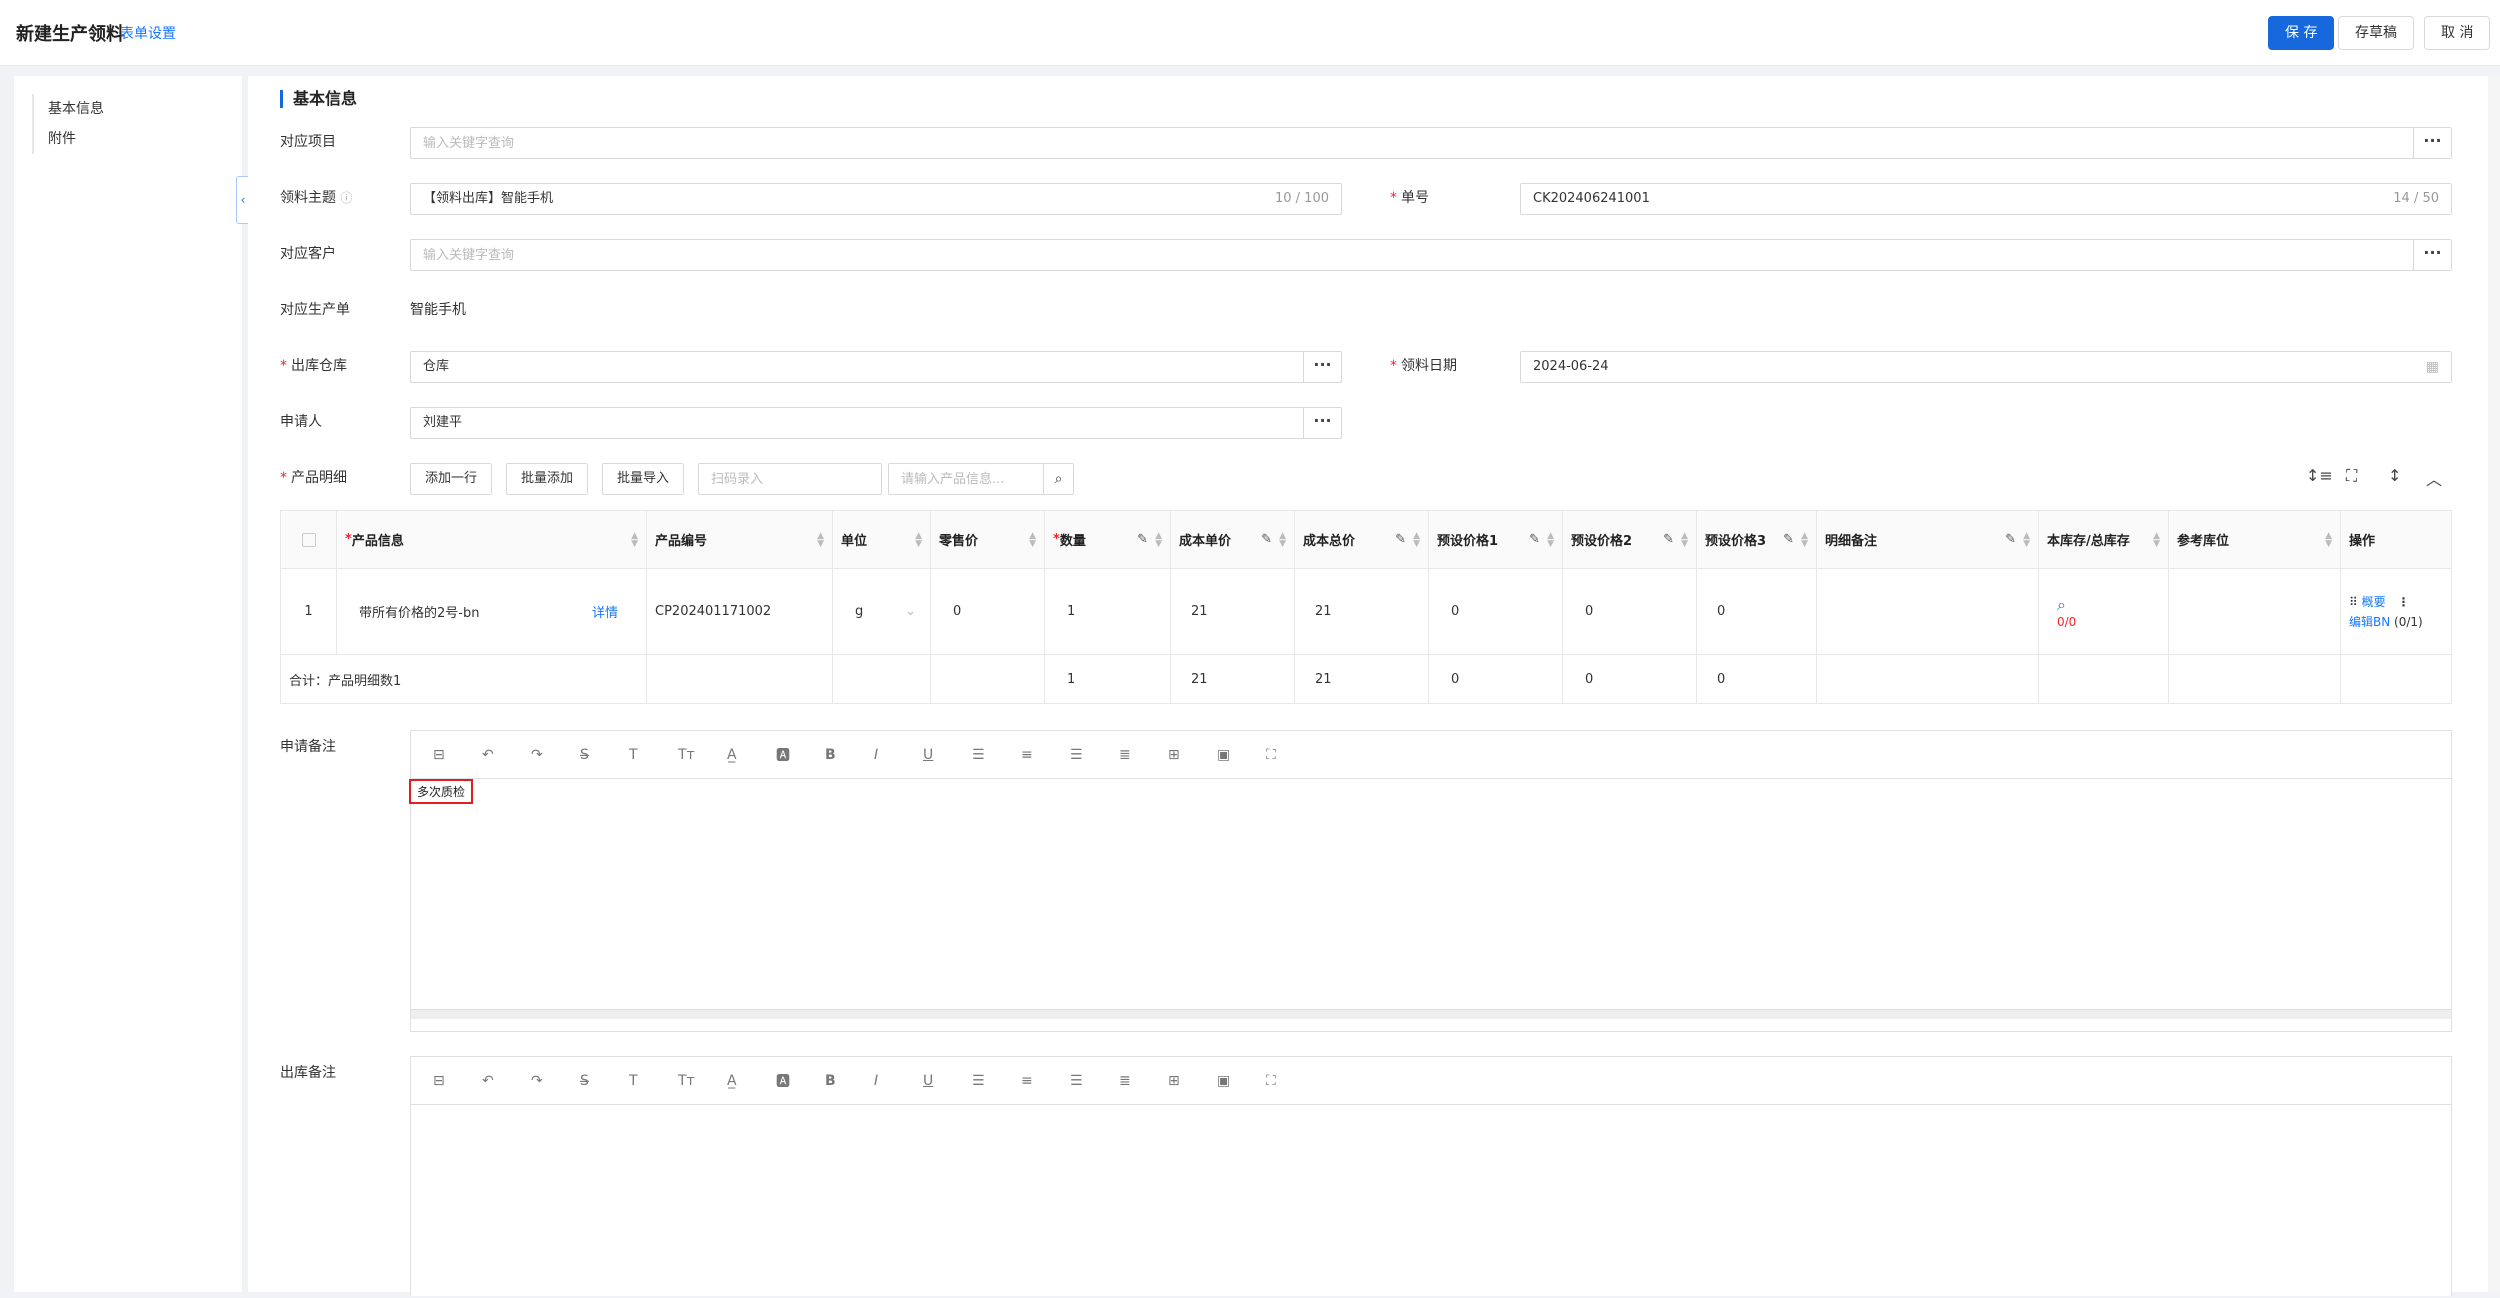 The image size is (2500, 1298). What do you see at coordinates (1241, 1081) in the screenshot?
I see `image-icon: ▣` at bounding box center [1241, 1081].